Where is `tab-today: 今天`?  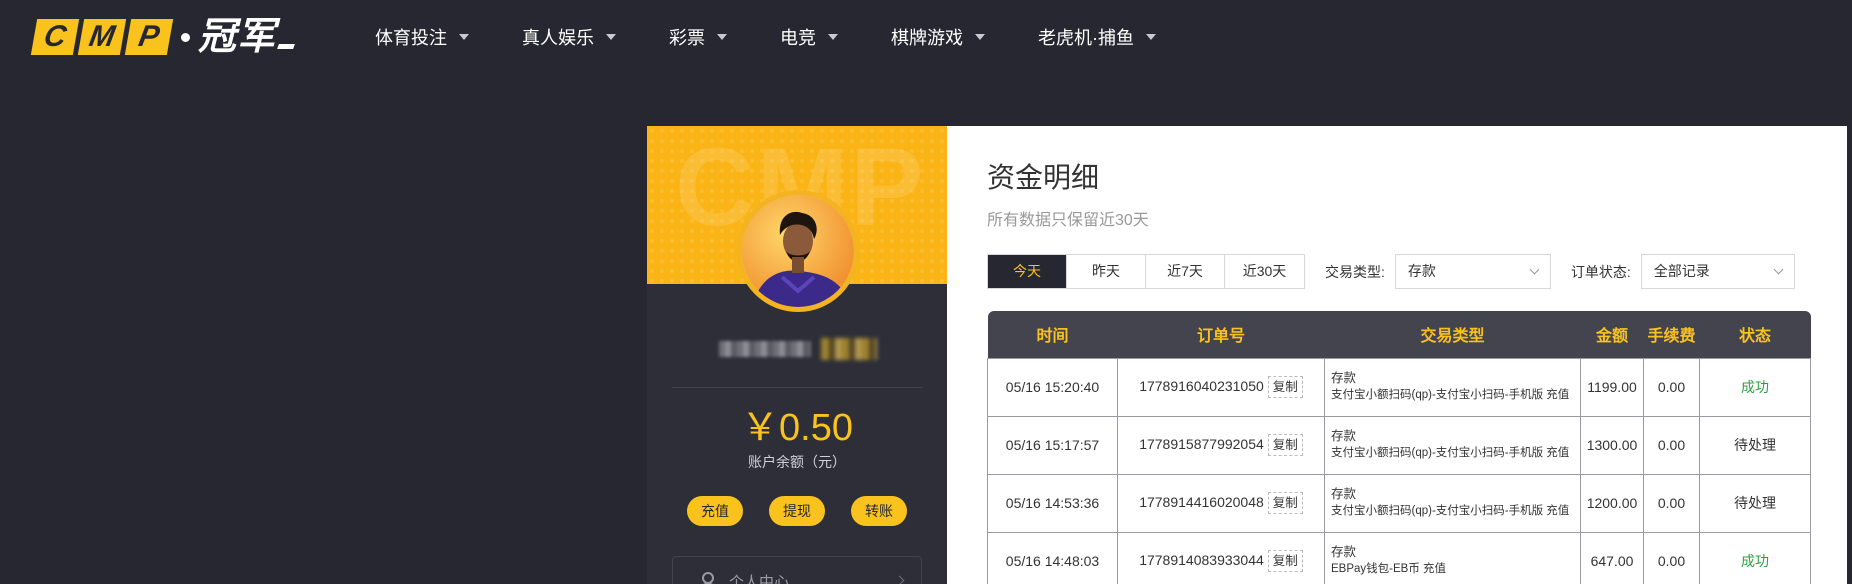
tab-today: 今天 is located at coordinates (1027, 271).